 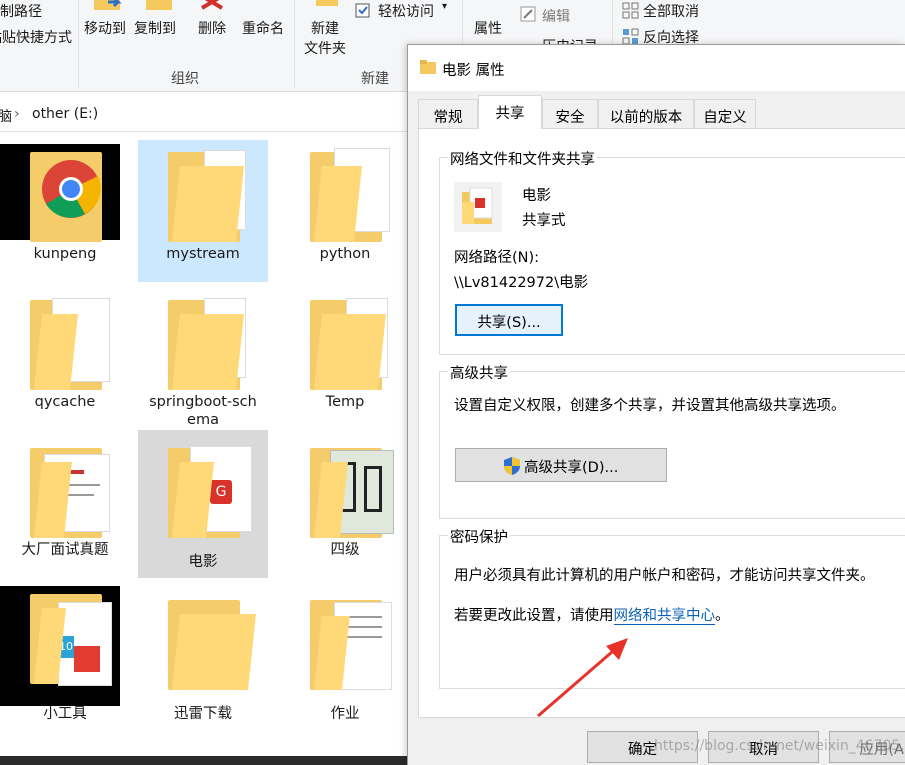 What do you see at coordinates (108, 5) in the screenshot?
I see `move-to-icon` at bounding box center [108, 5].